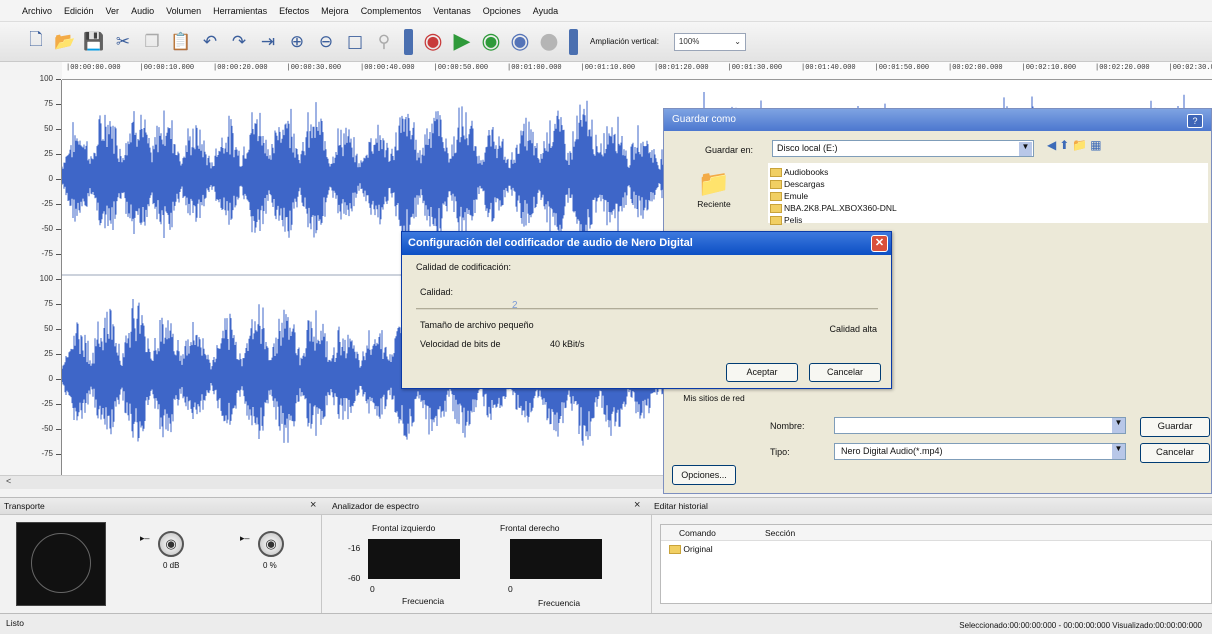 This screenshot has width=1212, height=634. Describe the element at coordinates (171, 544) in the screenshot. I see `gain-knob: ◉` at that location.